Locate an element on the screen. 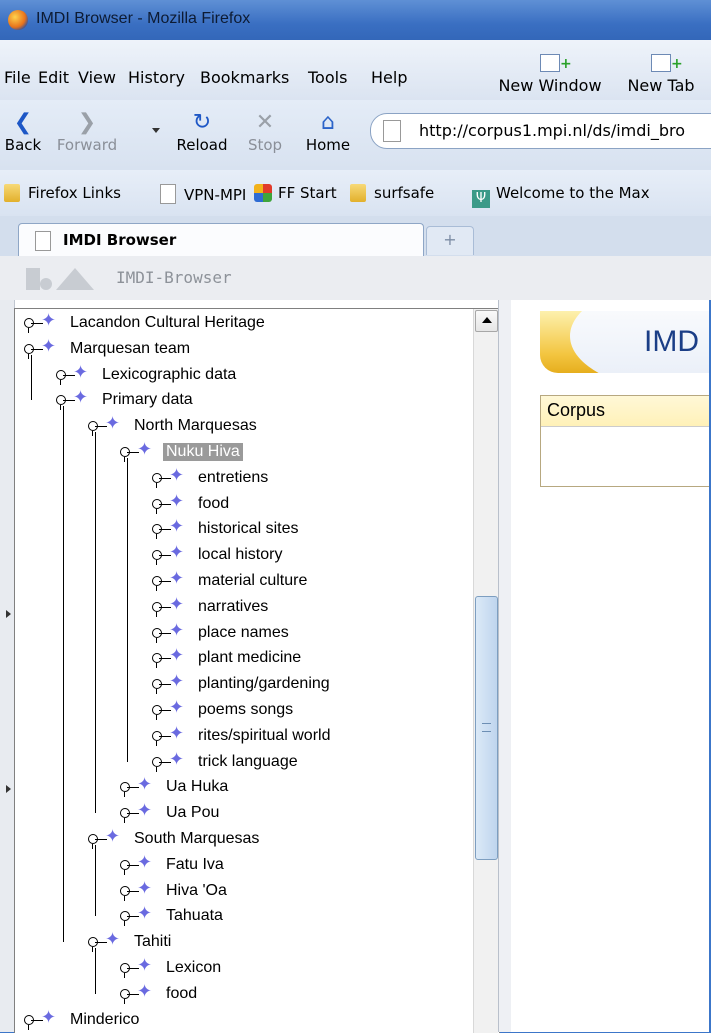 The image size is (711, 1033). bookmark-label: Firefox Links is located at coordinates (74, 193).